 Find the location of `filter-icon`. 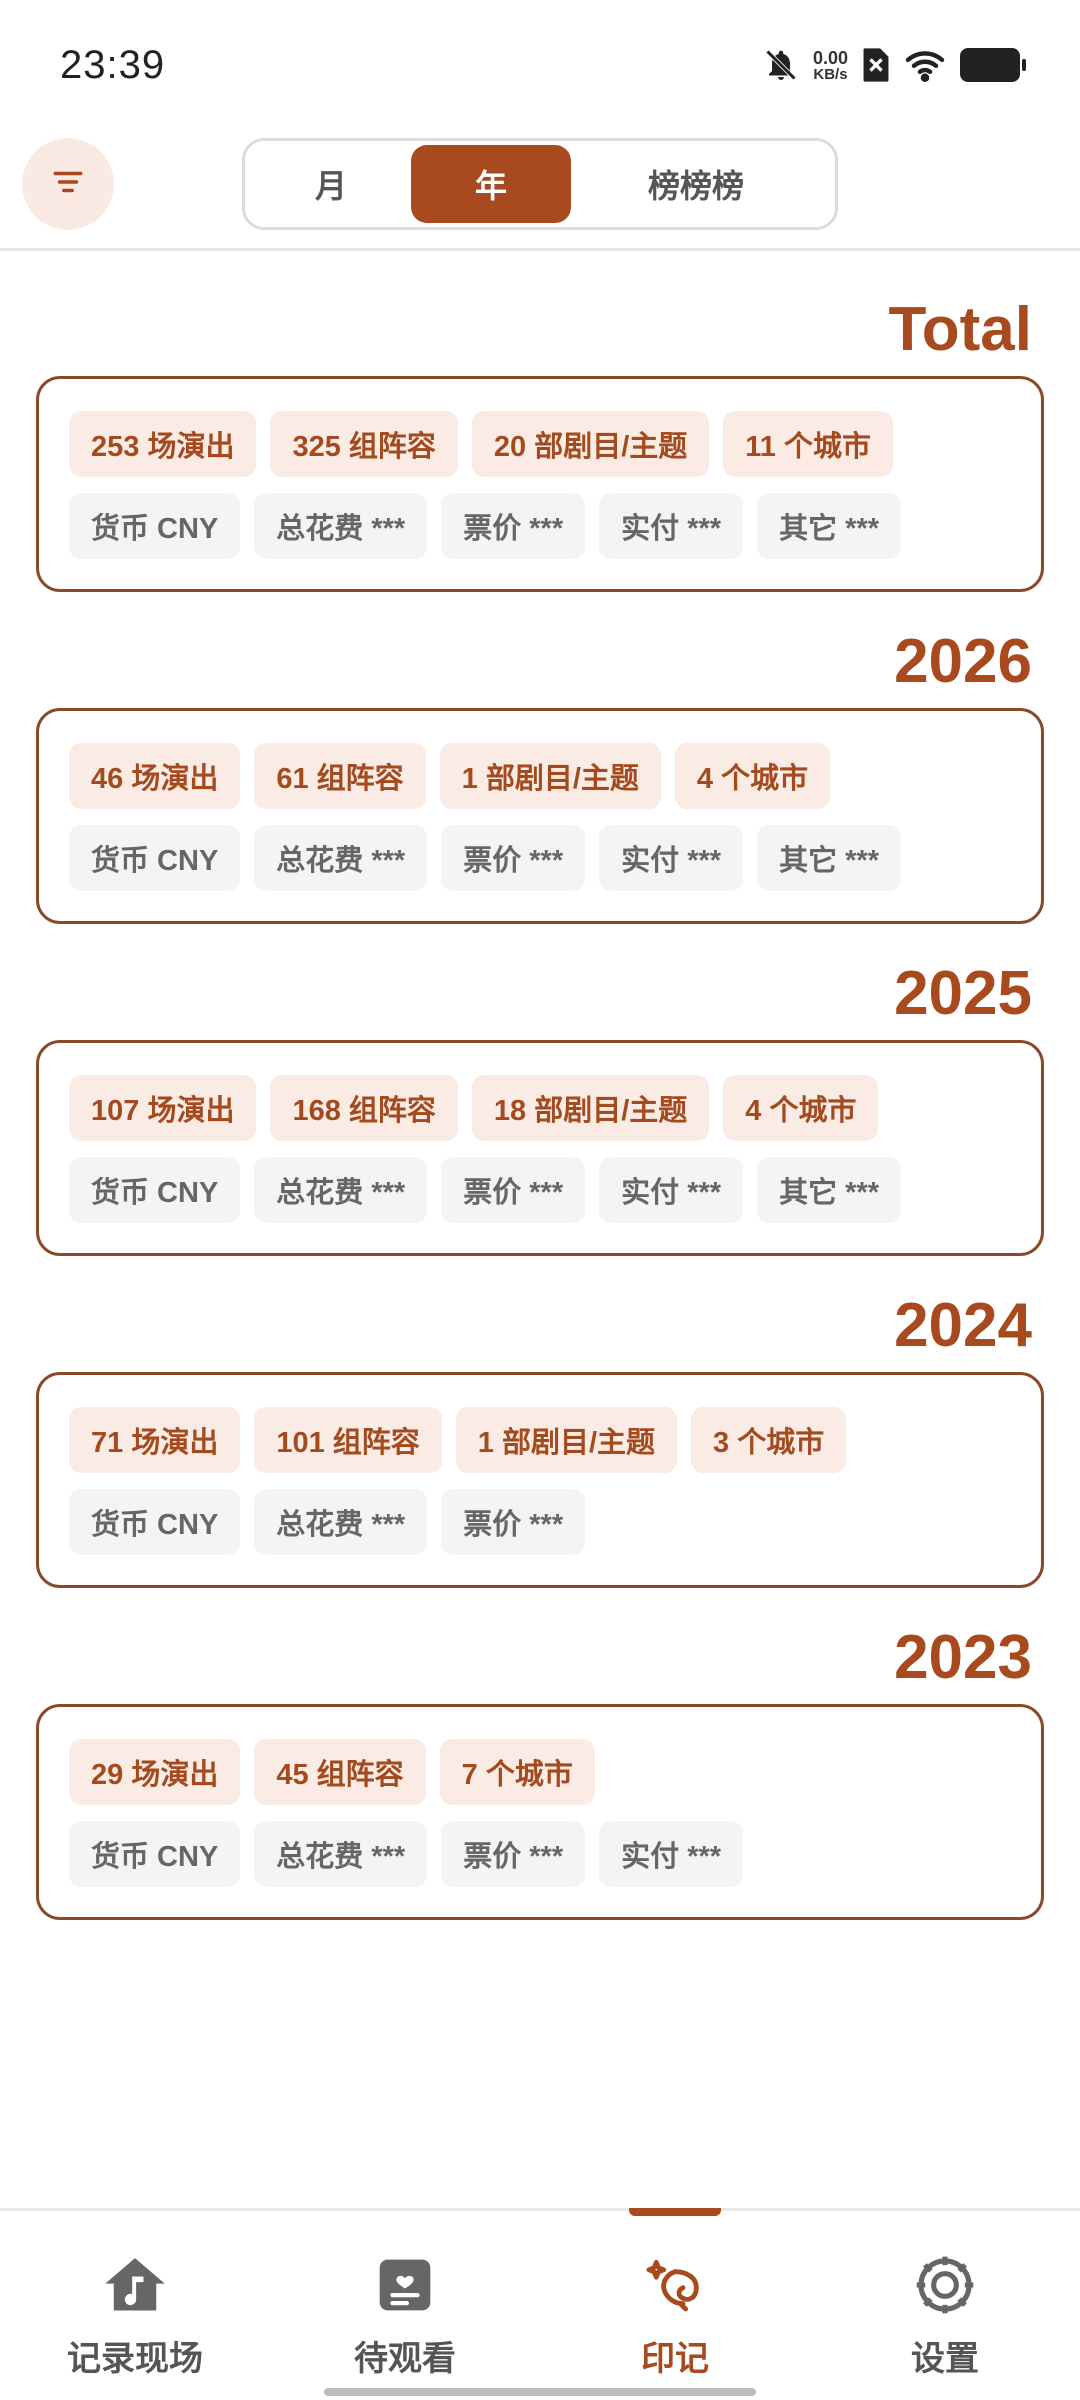

filter-icon is located at coordinates (68, 184).